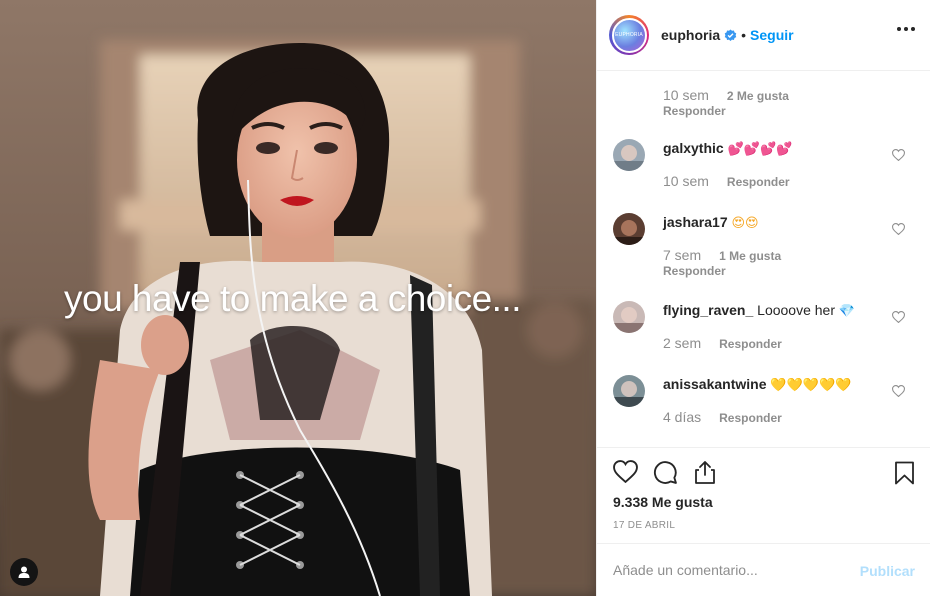 The image size is (930, 596). I want to click on commenter-username: flying_raven_, so click(708, 310).